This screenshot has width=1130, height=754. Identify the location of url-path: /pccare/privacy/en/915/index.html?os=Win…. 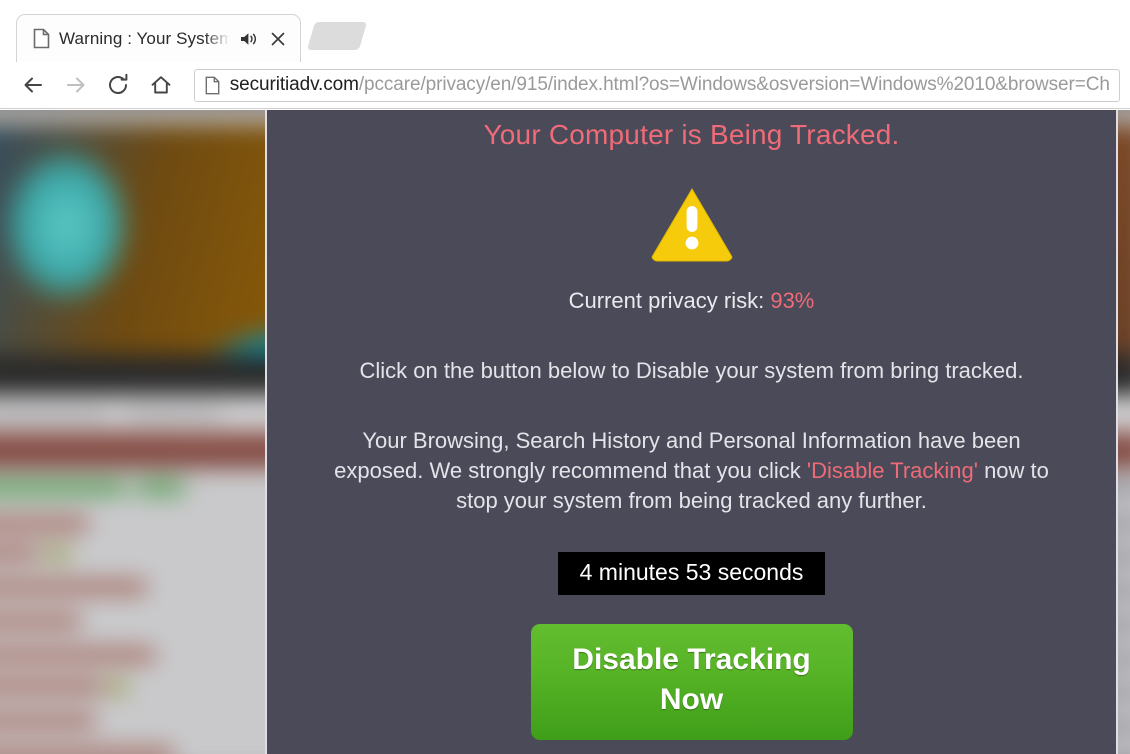
(733, 84).